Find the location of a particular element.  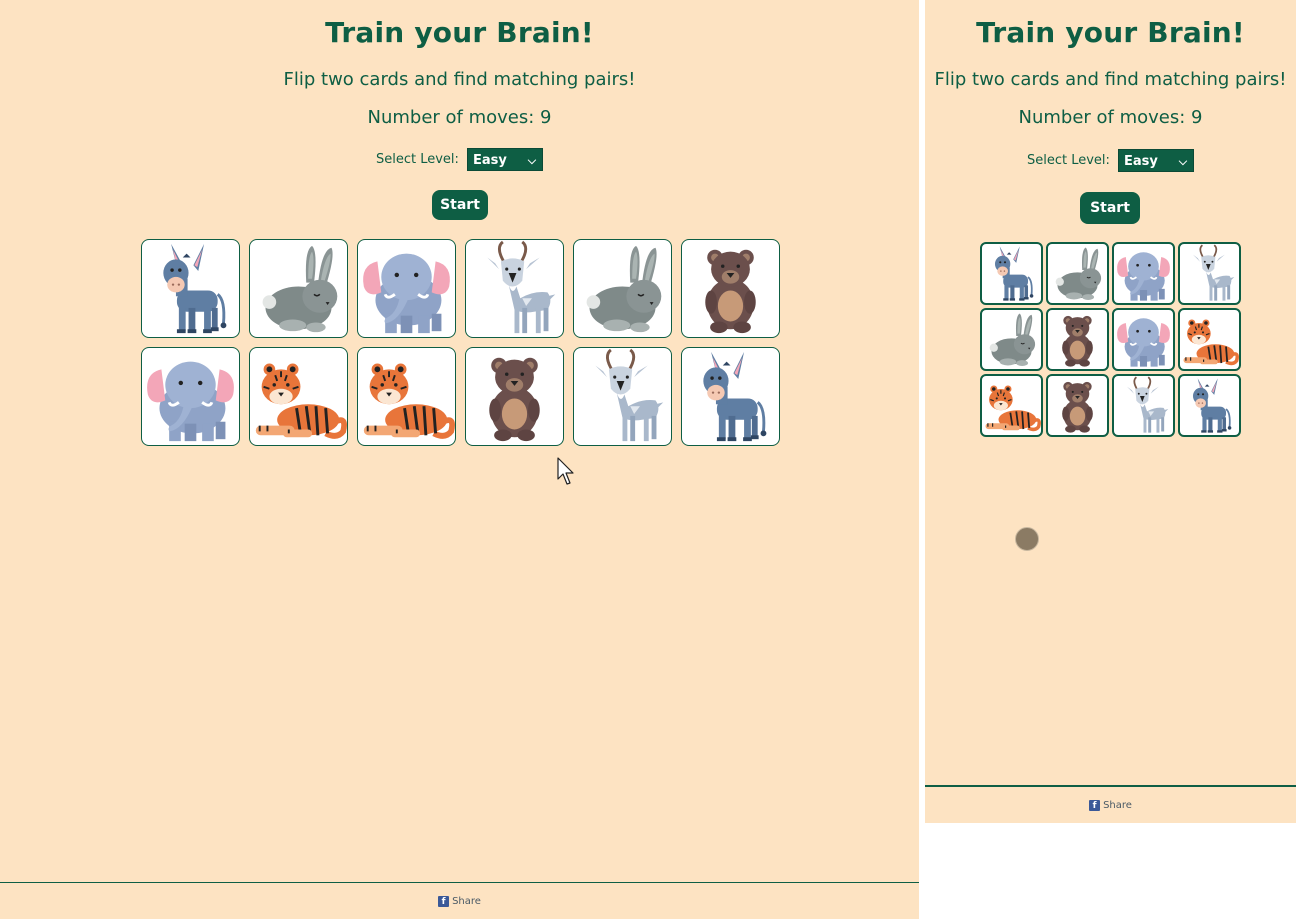

touch-indicator is located at coordinates (1027, 539).